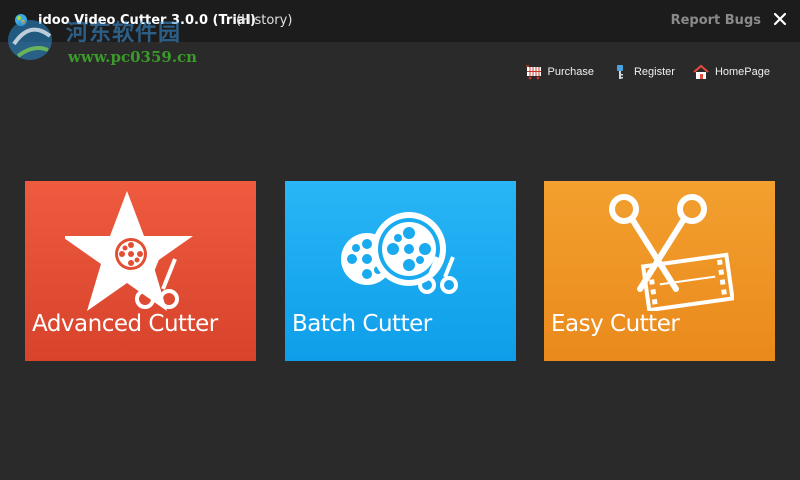  I want to click on top-links: Purchase Register HomePage, so click(639, 72).